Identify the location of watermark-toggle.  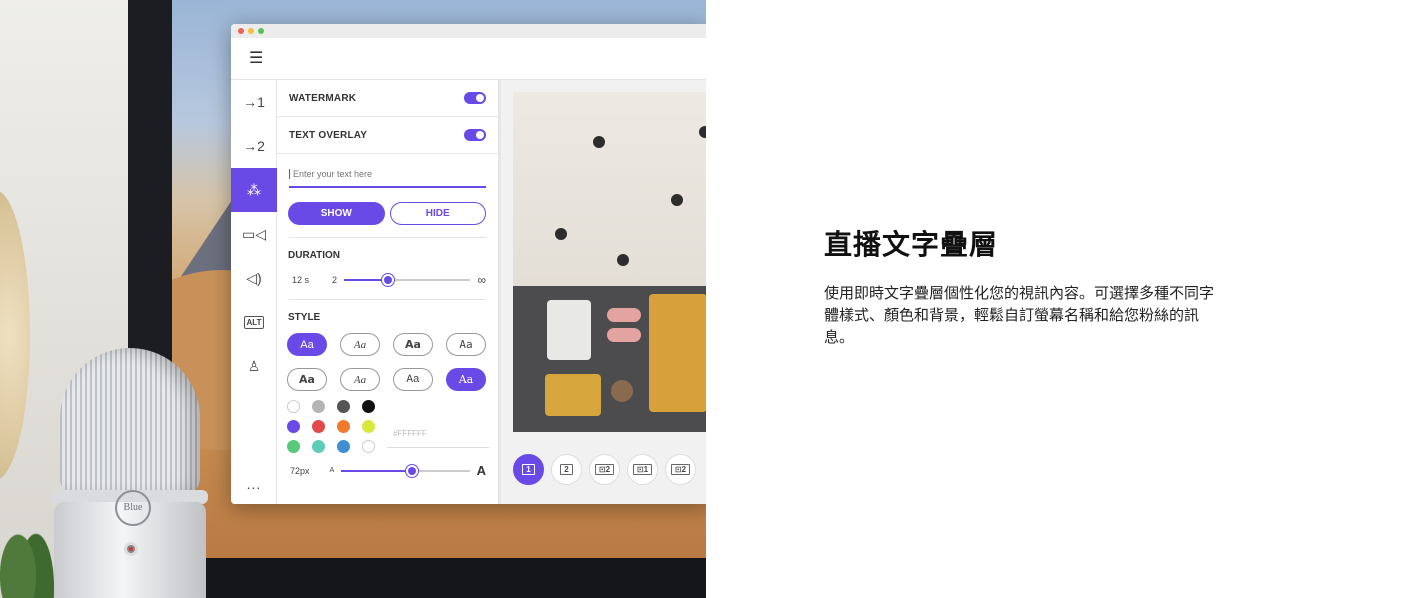
(475, 98).